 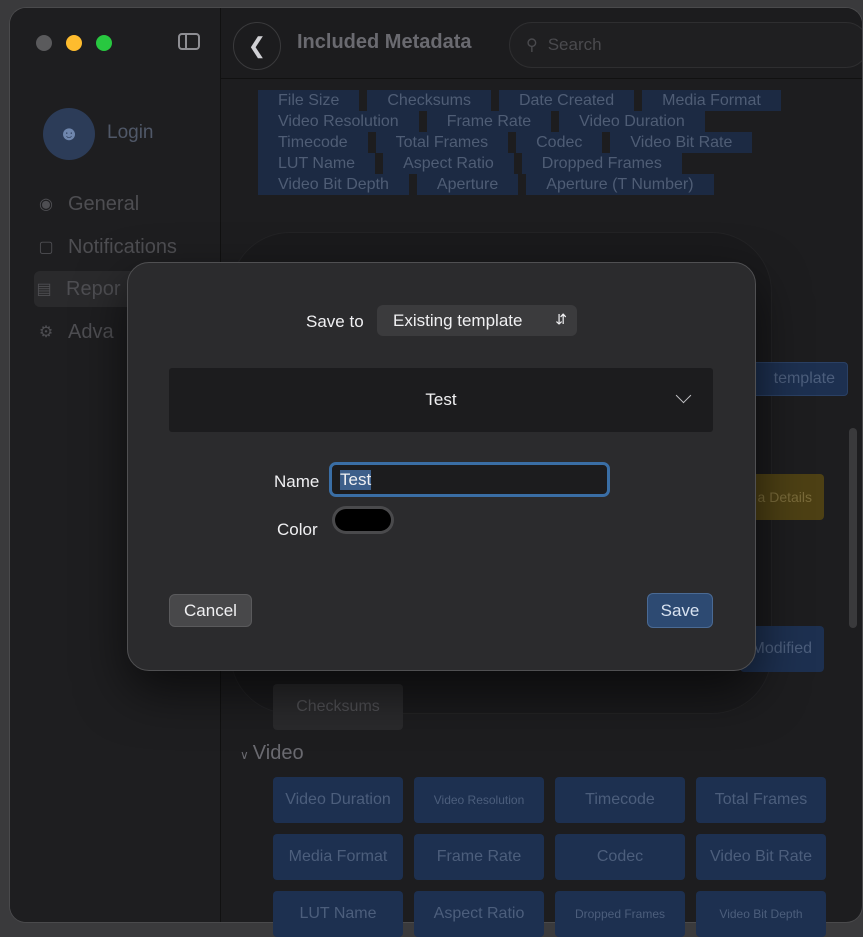 I want to click on chevron-down-icon, so click(x=683, y=395).